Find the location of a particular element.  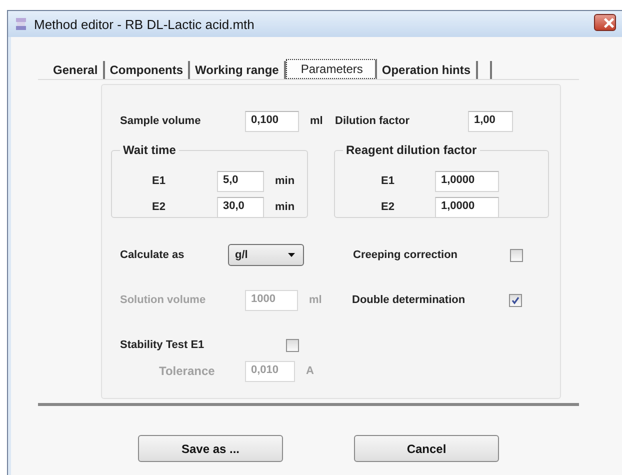

unit-label: A is located at coordinates (310, 371).